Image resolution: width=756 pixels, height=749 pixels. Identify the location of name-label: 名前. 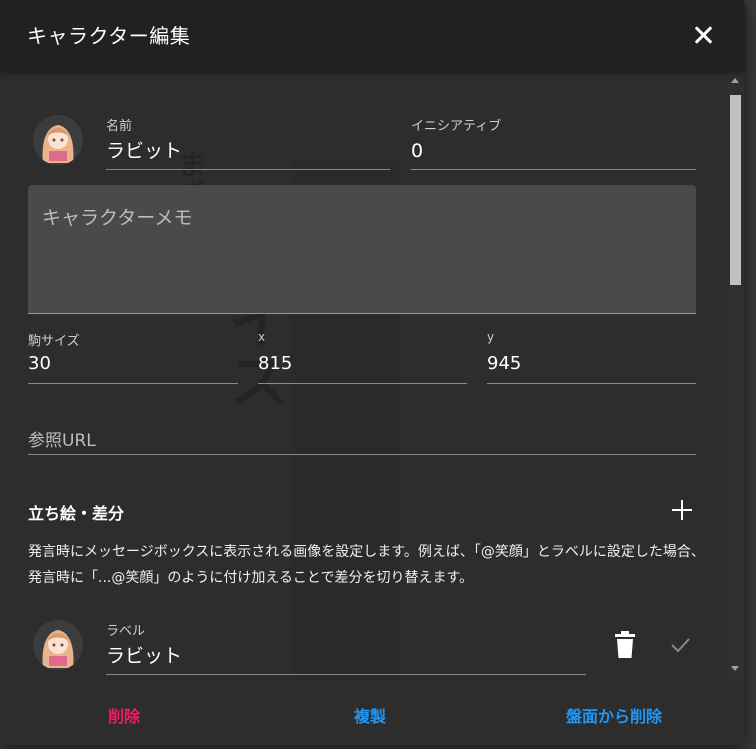
(119, 126).